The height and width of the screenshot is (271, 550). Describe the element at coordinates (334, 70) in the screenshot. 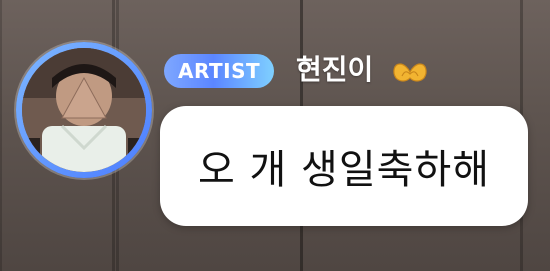

I see `sender-name: 현진이` at that location.